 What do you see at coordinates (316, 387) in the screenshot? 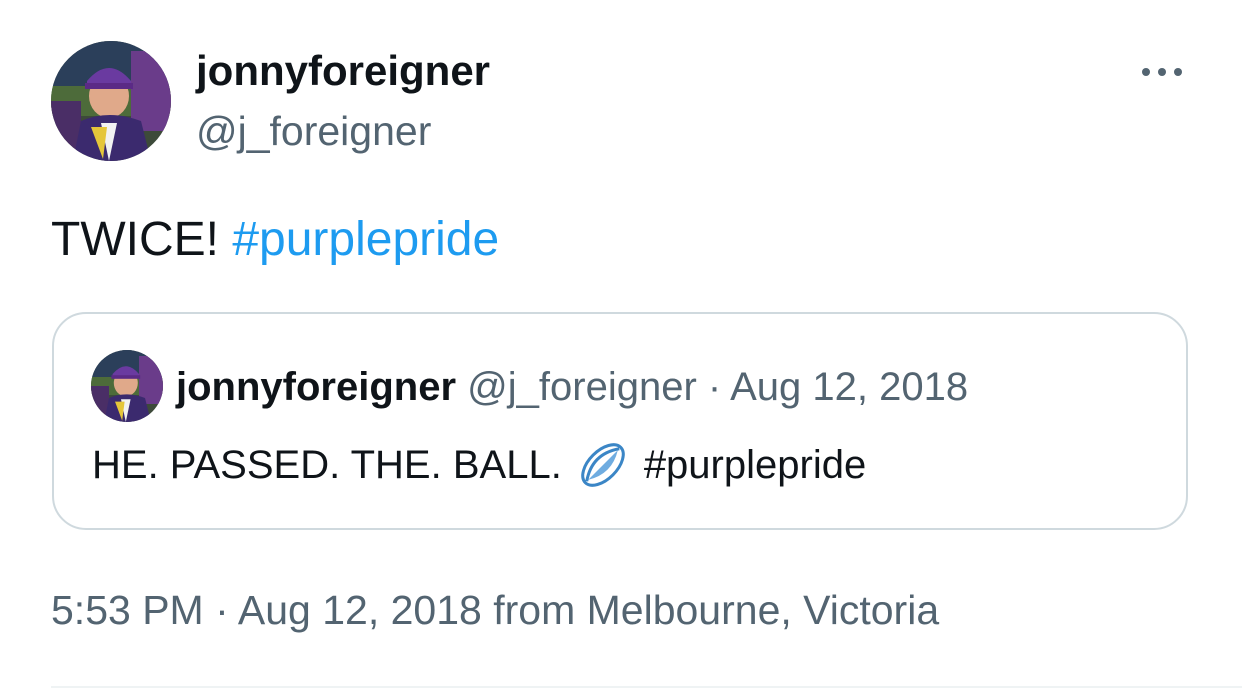
I see `quoted-display-name: jonnyforeigner` at bounding box center [316, 387].